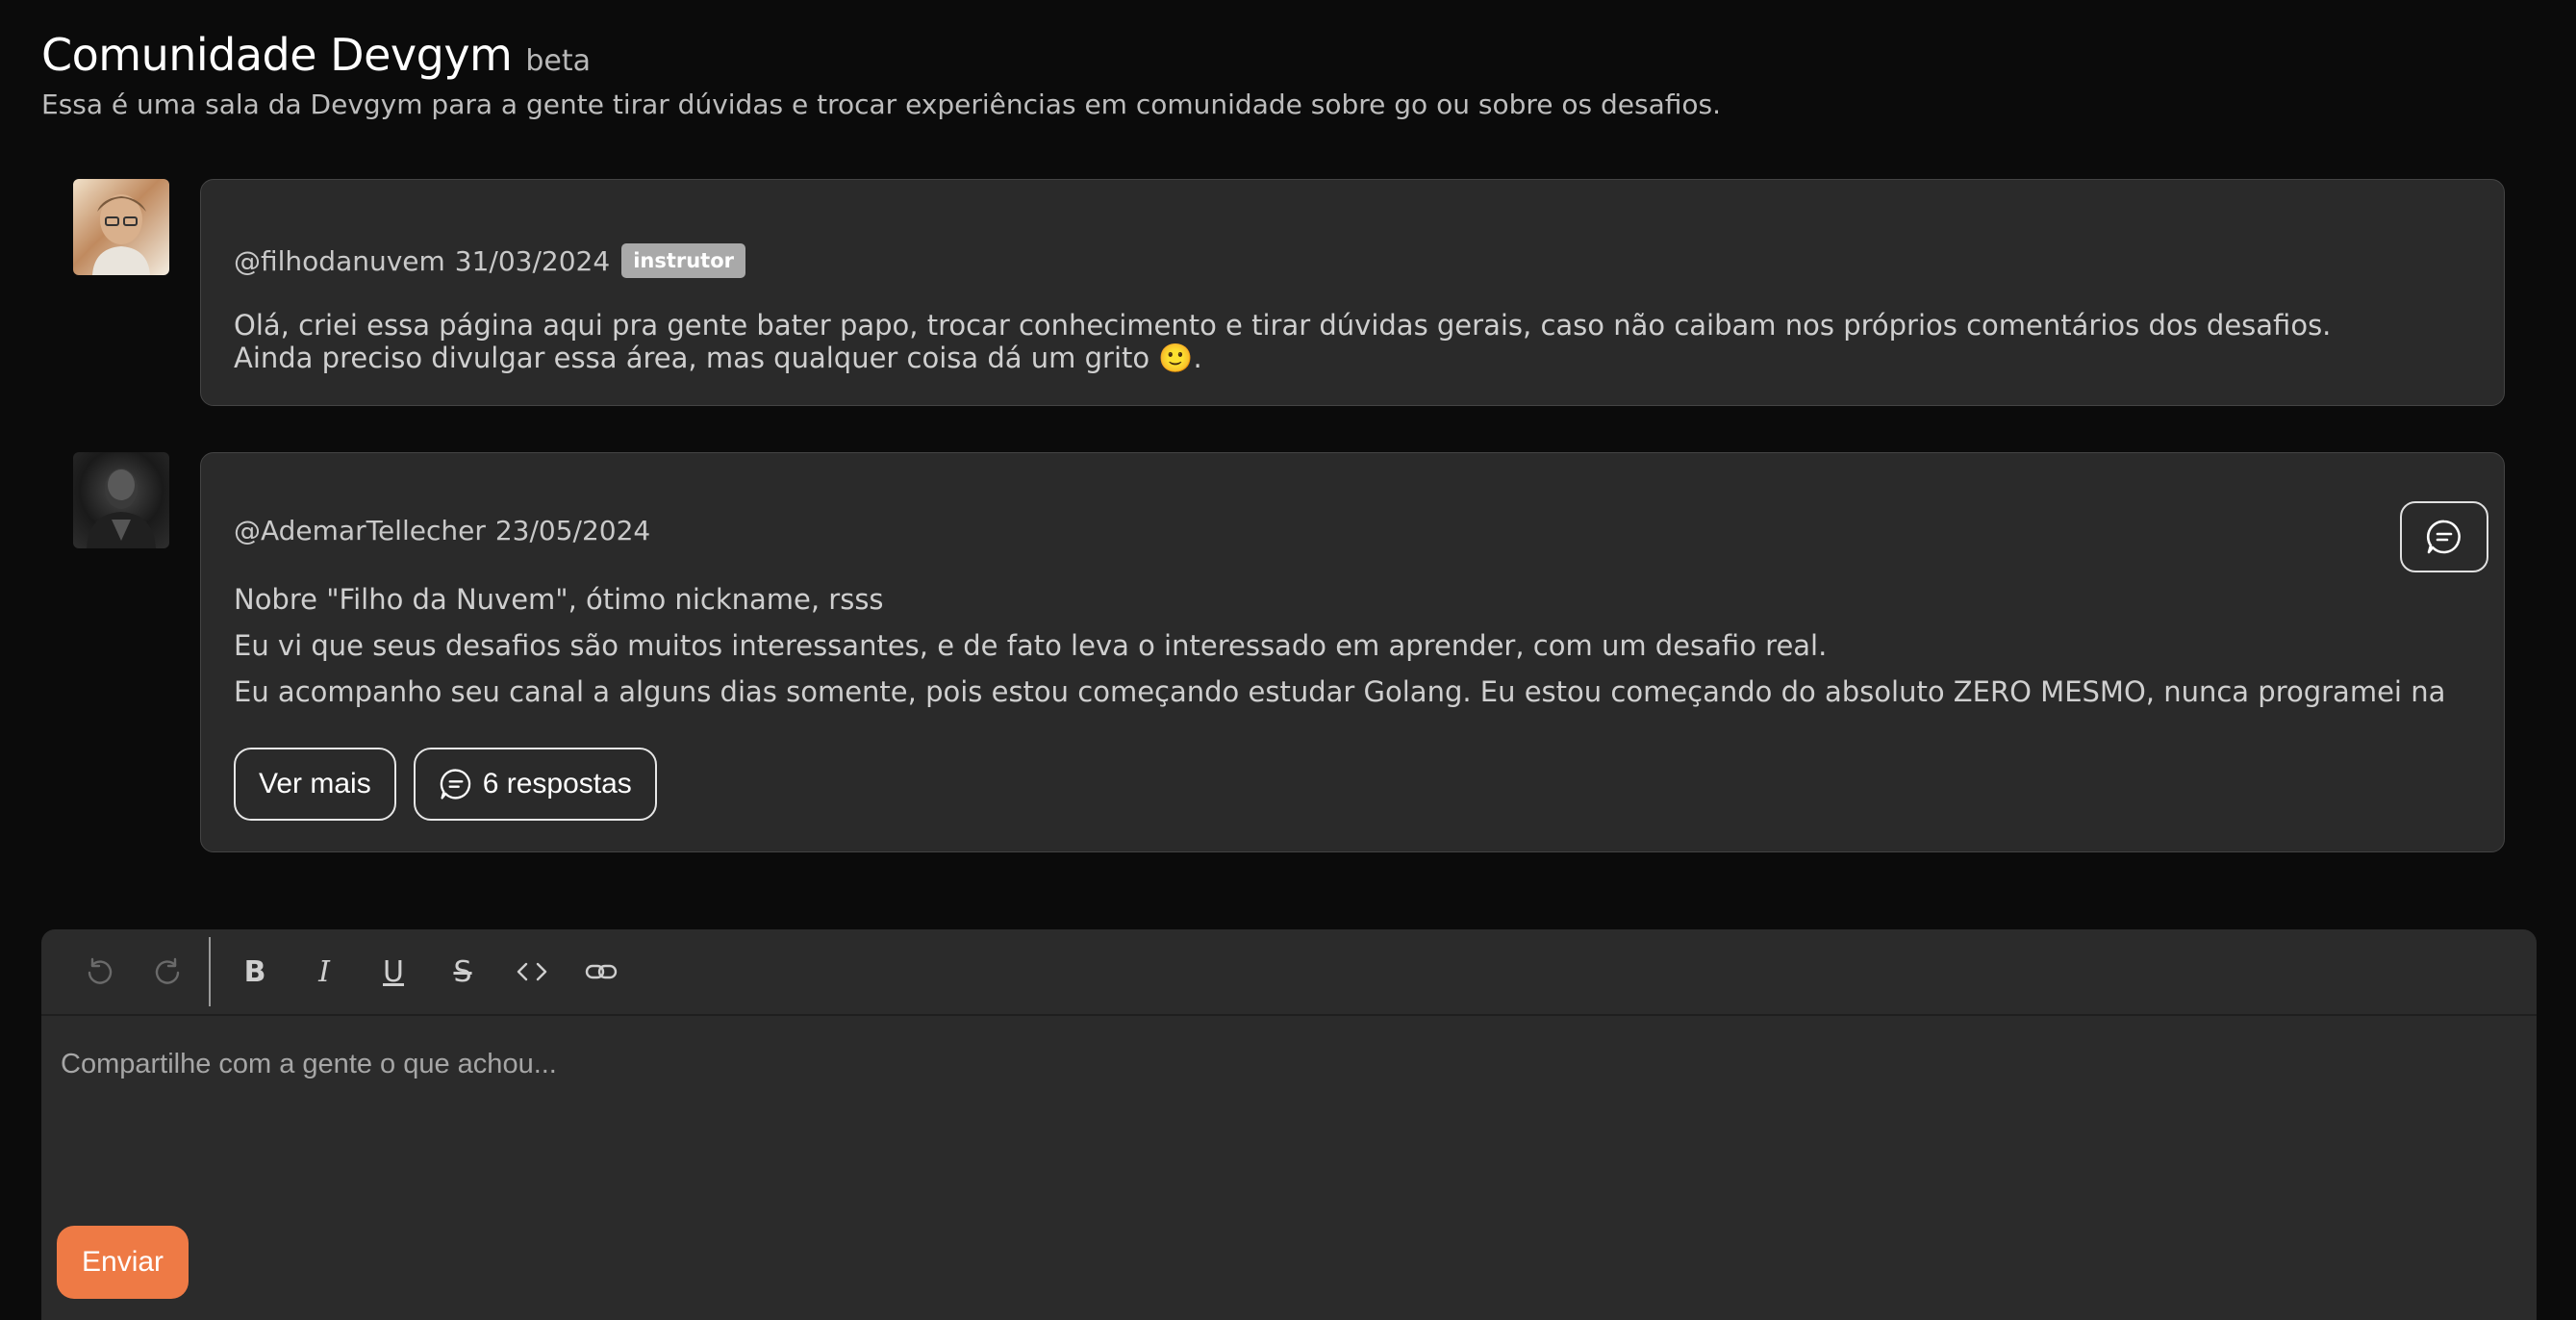 This screenshot has height=1320, width=2576. I want to click on replies-label: 6 respostas, so click(557, 784).